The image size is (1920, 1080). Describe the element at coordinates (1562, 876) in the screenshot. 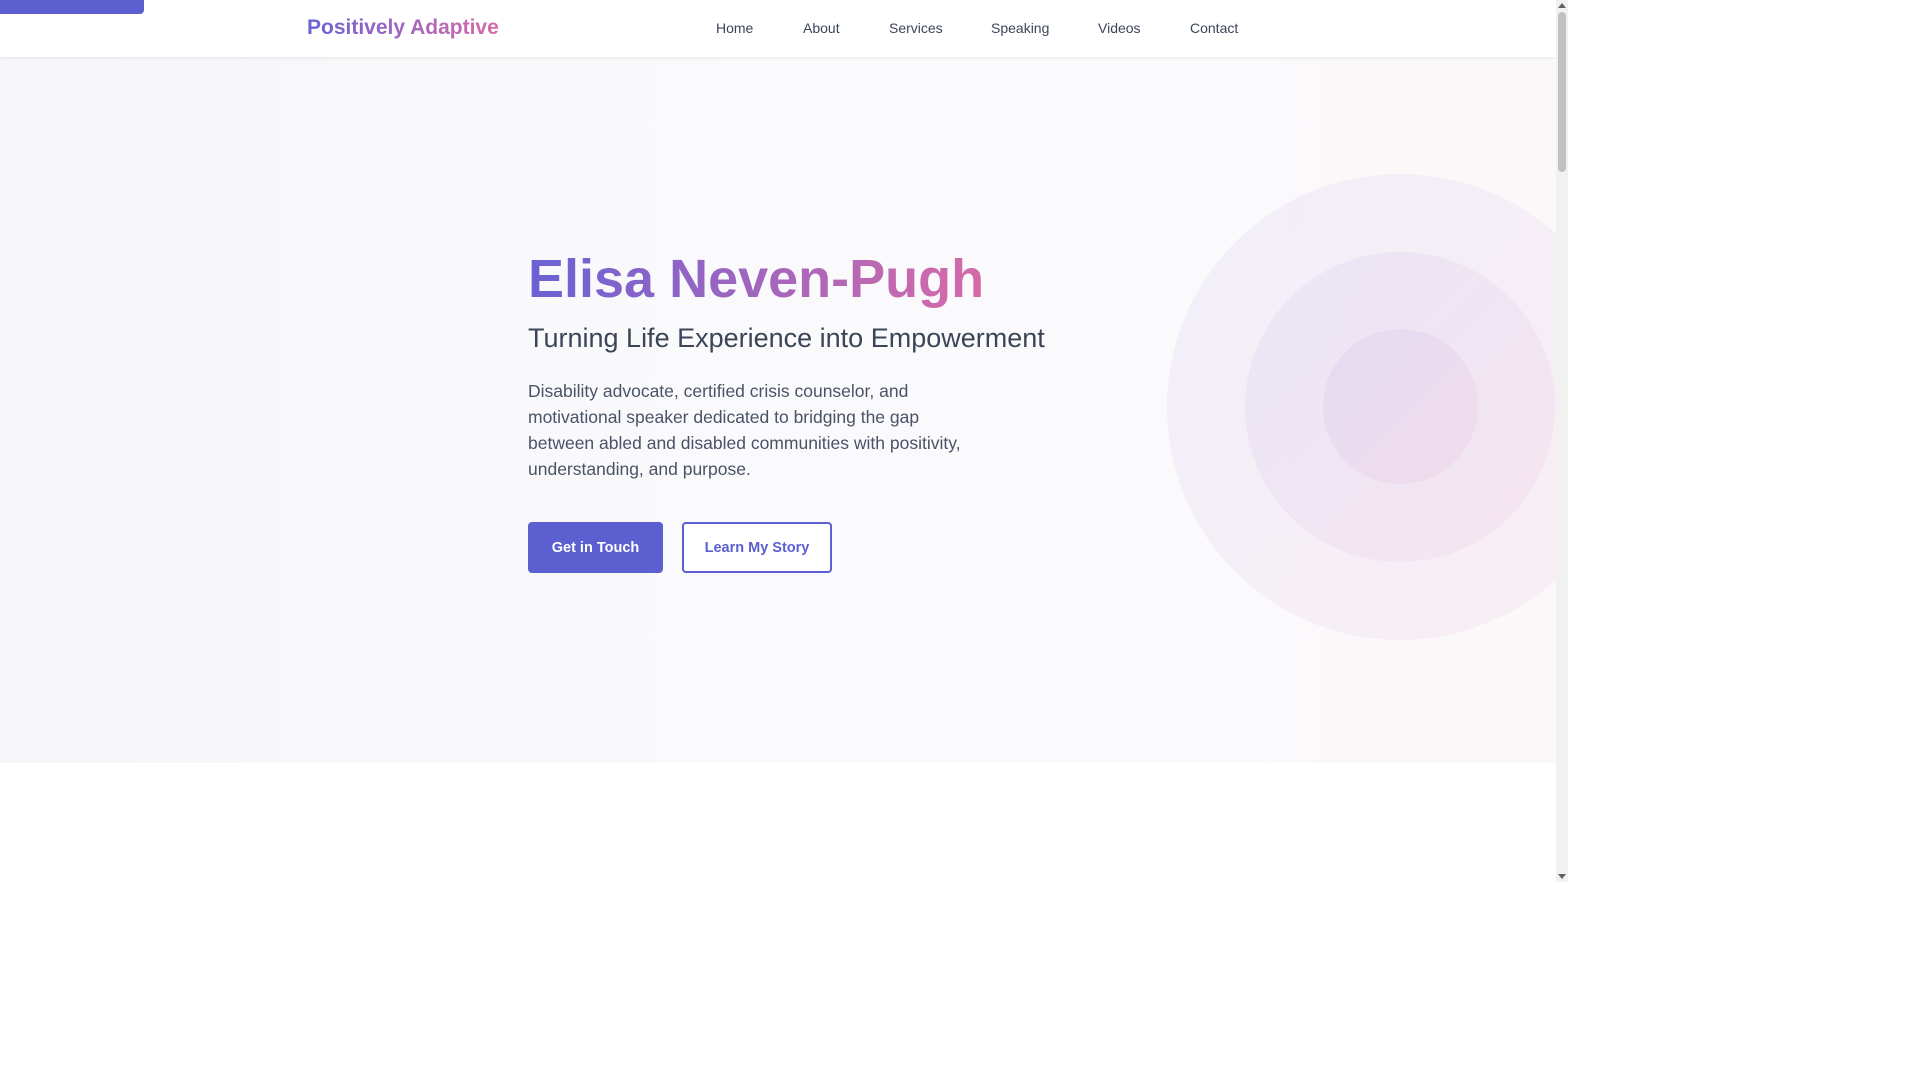

I see `scroll-down-arrow-icon` at that location.